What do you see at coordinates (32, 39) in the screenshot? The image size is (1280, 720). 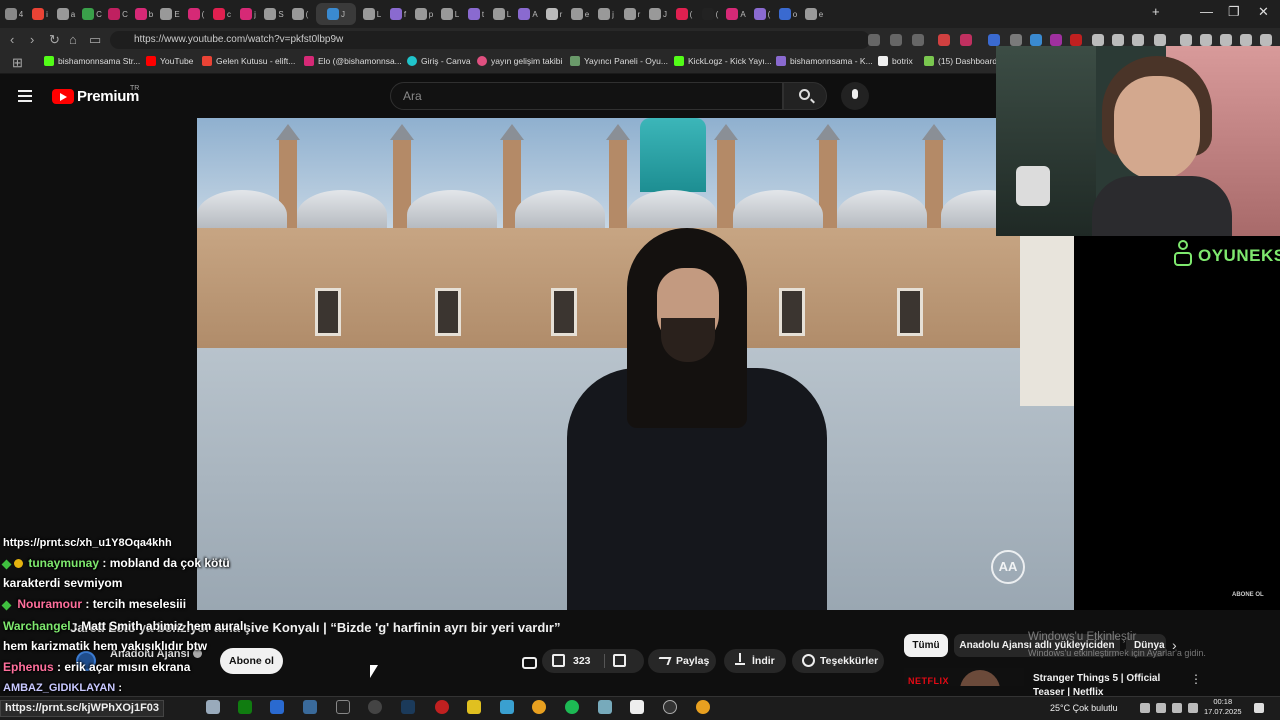 I see `forward-icon: ›` at bounding box center [32, 39].